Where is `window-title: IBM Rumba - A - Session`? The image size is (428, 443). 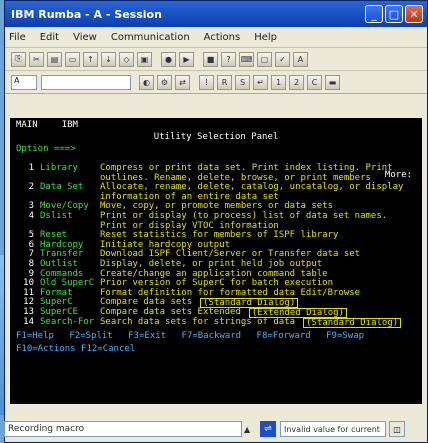
window-title: IBM Rumba - A - Session is located at coordinates (86, 14).